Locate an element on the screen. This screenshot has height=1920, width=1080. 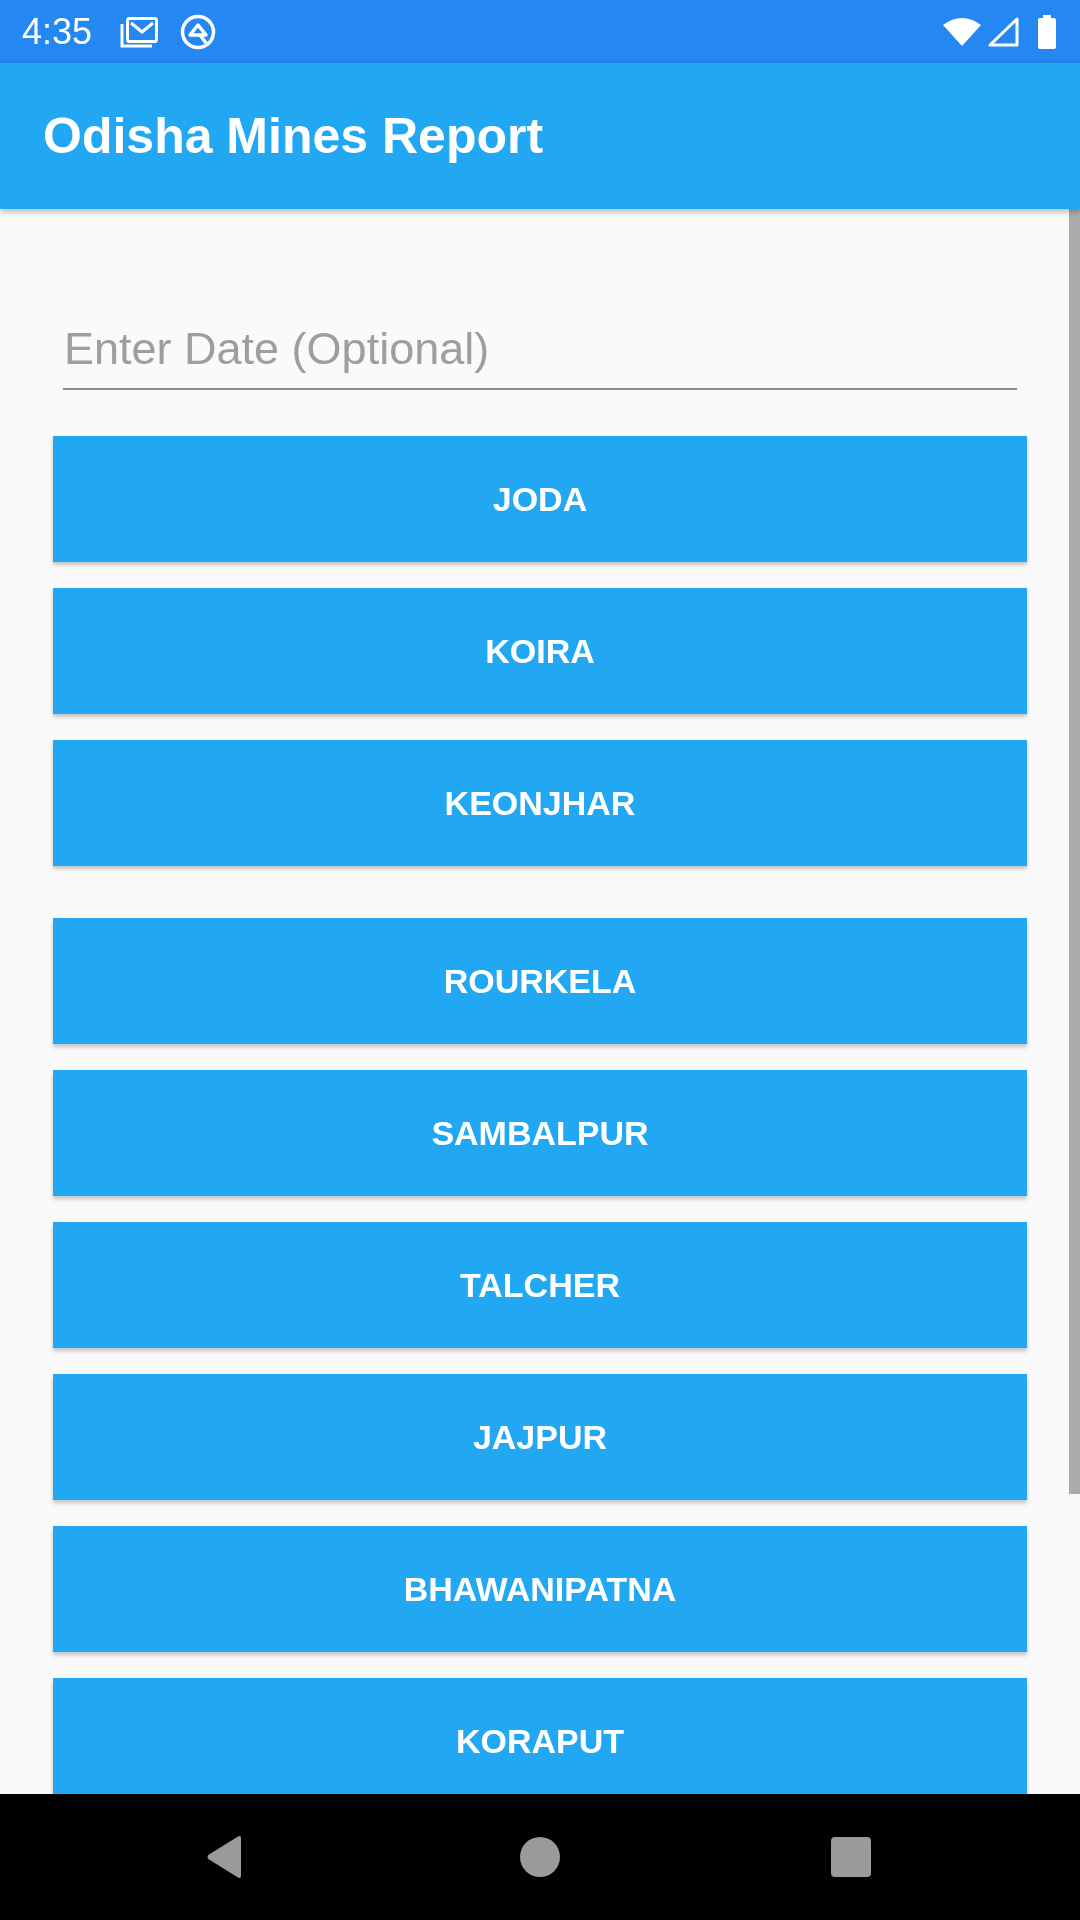
location-button: BHAWANIPATNA is located at coordinates (540, 1589).